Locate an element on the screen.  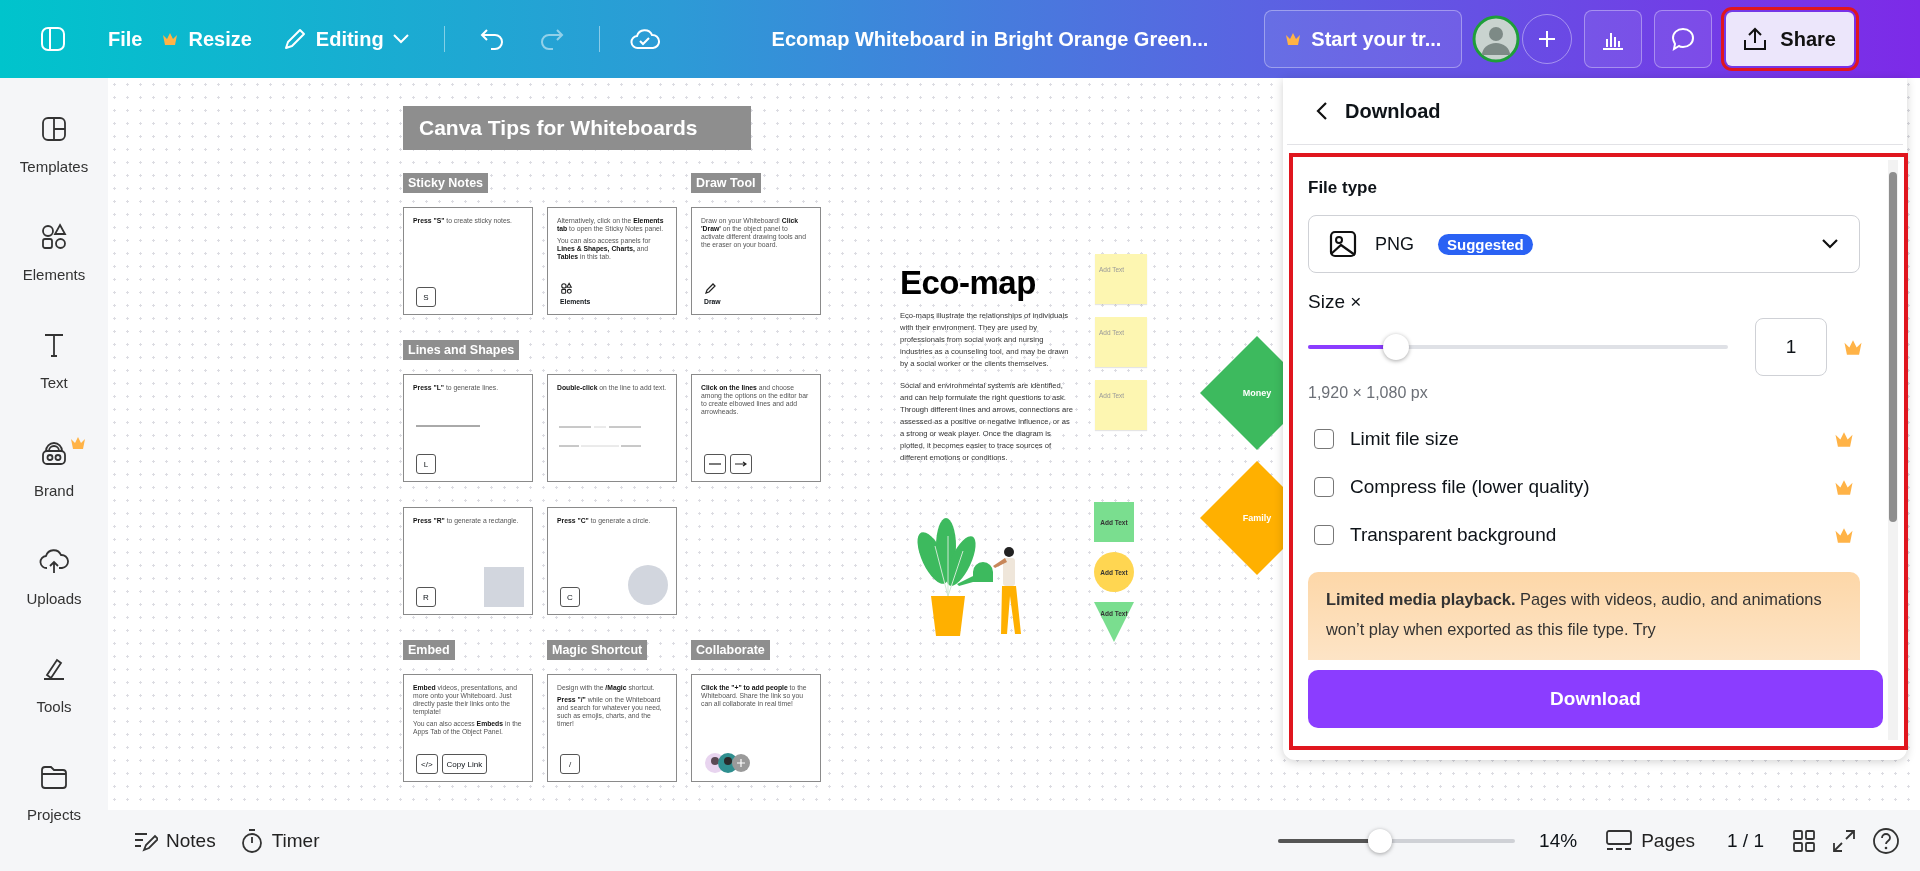
fullscreen-icon is located at coordinates (1844, 840).